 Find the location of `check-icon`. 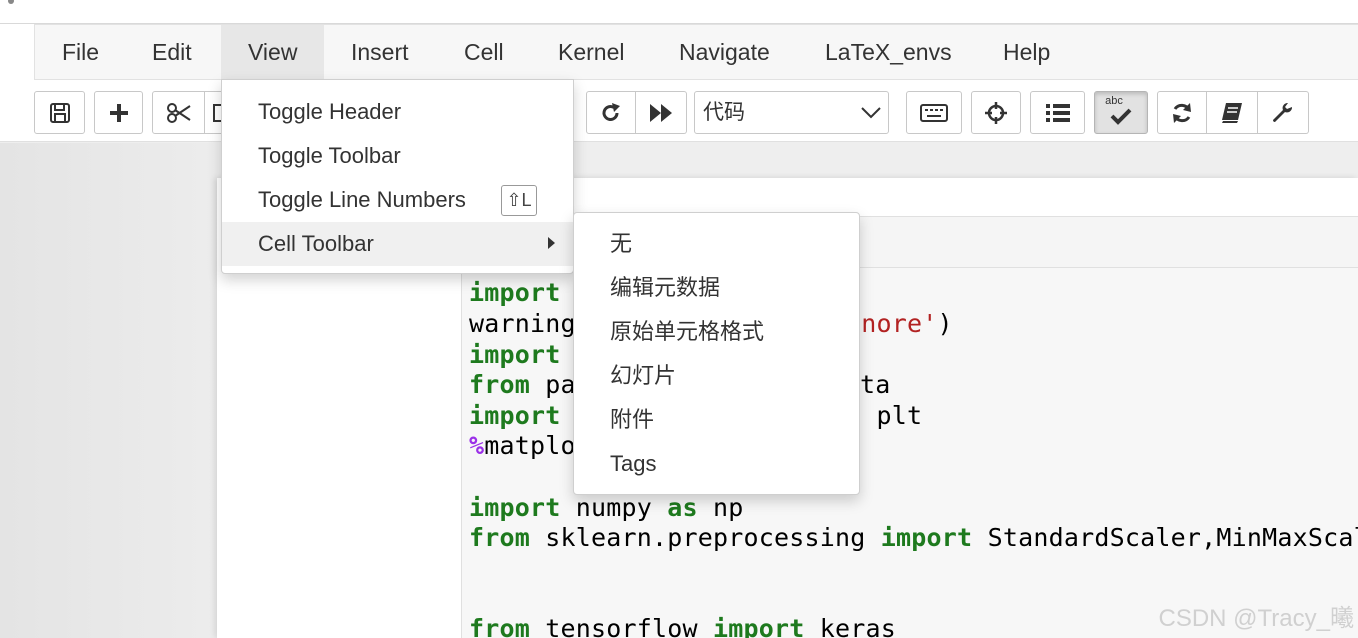

check-icon is located at coordinates (1121, 116).